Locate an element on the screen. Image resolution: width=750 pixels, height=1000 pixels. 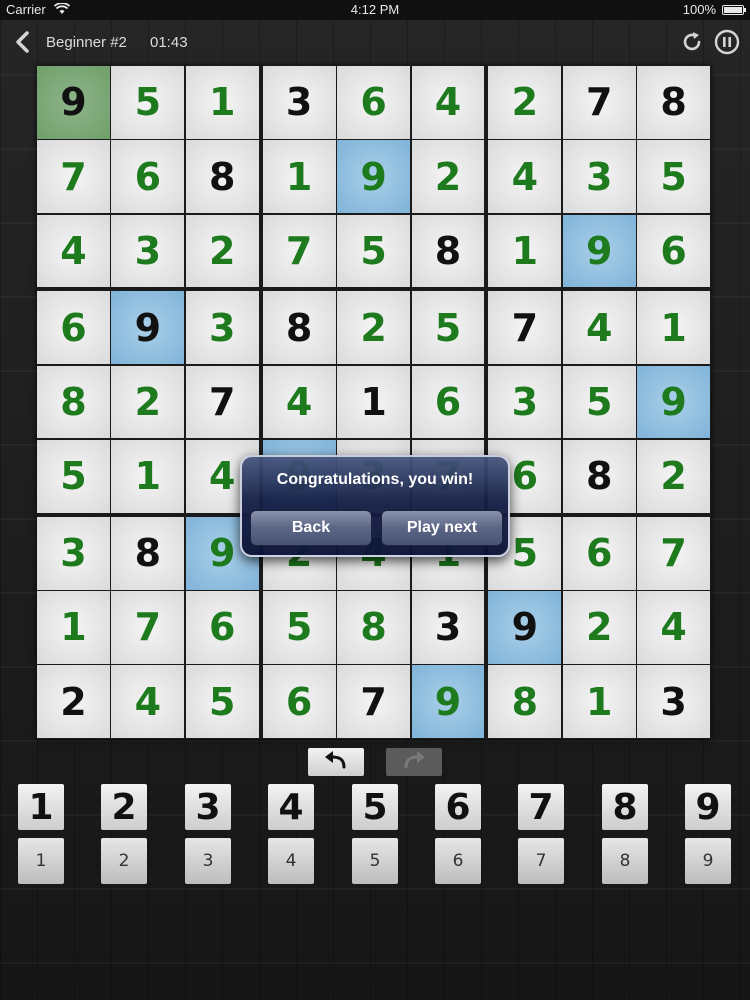
win-dialog: Congratulations, you win! Back Play next is located at coordinates (375, 506).